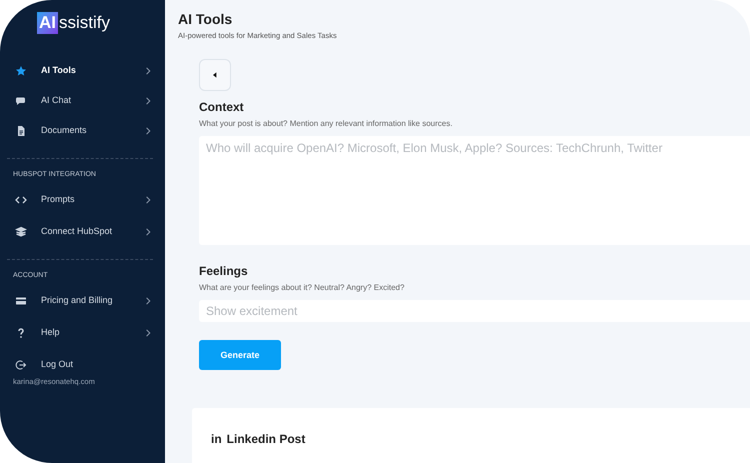  I want to click on nav-item: Help, so click(80, 333).